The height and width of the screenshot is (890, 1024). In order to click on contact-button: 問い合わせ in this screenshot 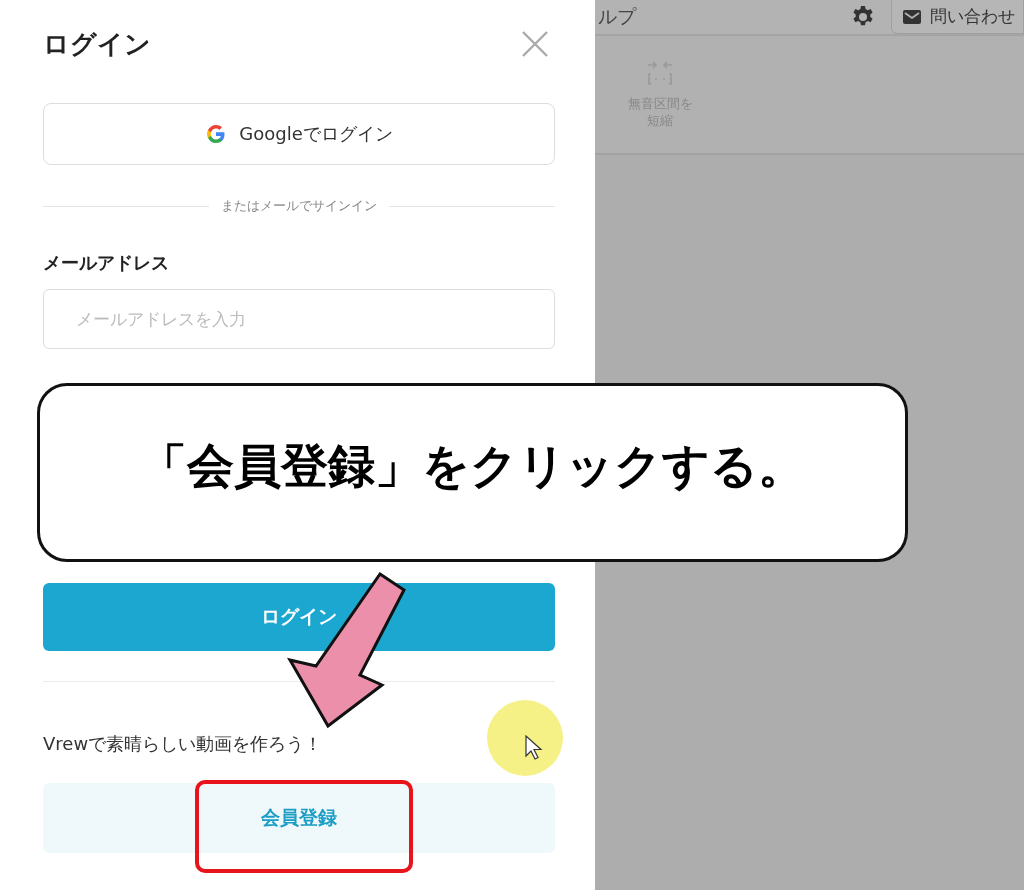, I will do `click(957, 17)`.